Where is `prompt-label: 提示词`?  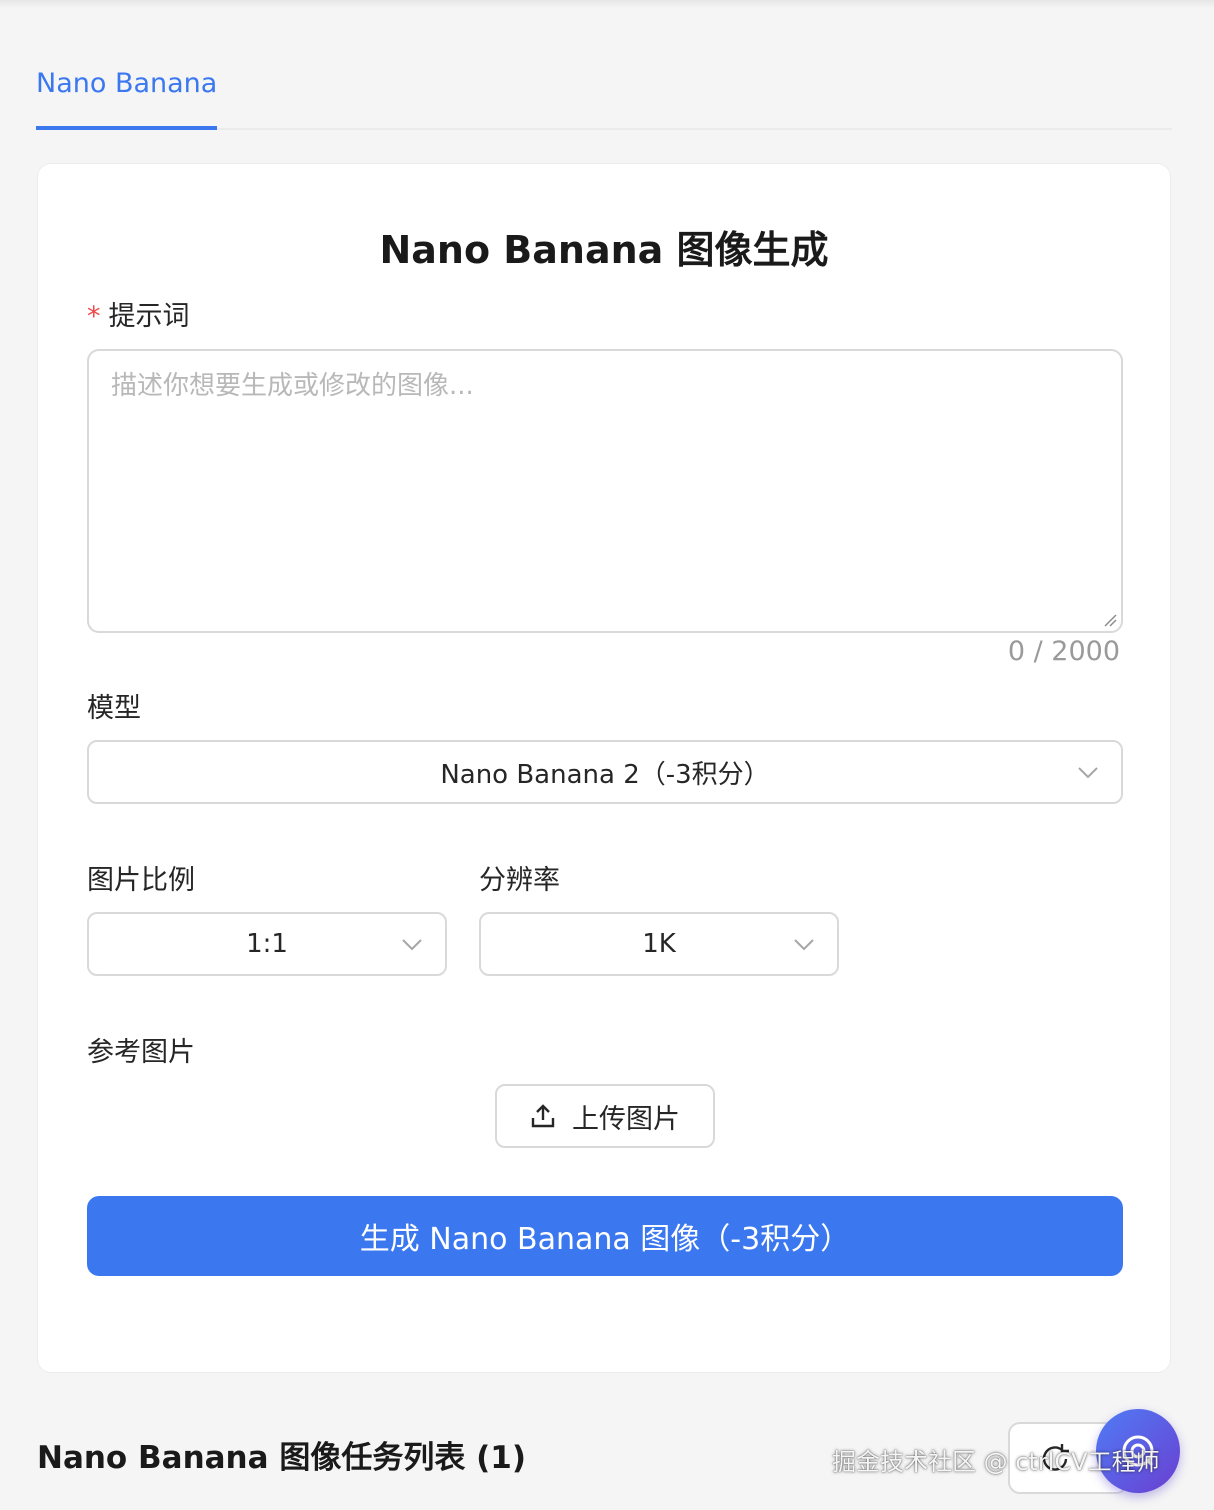 prompt-label: 提示词 is located at coordinates (149, 316).